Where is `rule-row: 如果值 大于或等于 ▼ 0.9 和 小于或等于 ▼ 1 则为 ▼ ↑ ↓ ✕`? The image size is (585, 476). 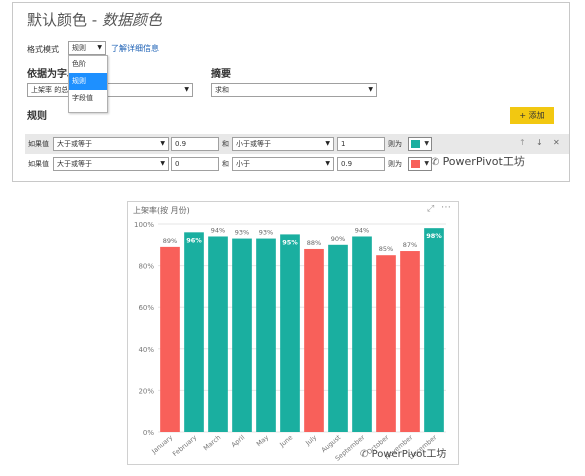
rule-row: 如果值 大于或等于 ▼ 0.9 和 小于或等于 ▼ 1 则为 ▼ ↑ ↓ ✕ is located at coordinates (297, 144).